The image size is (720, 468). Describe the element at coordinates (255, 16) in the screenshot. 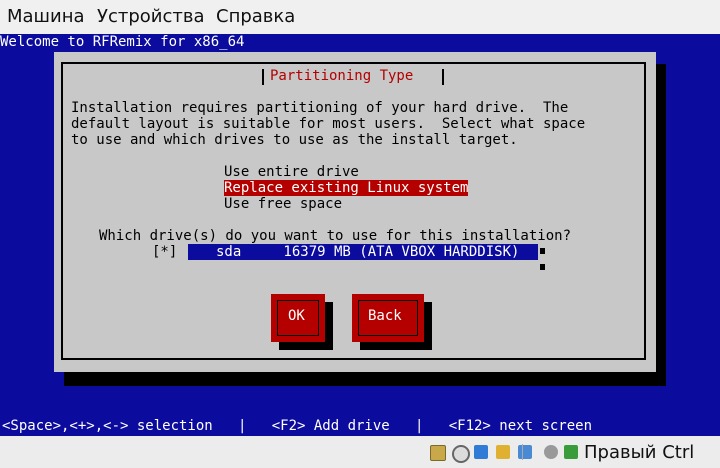

I see `menu-help: Справка` at that location.